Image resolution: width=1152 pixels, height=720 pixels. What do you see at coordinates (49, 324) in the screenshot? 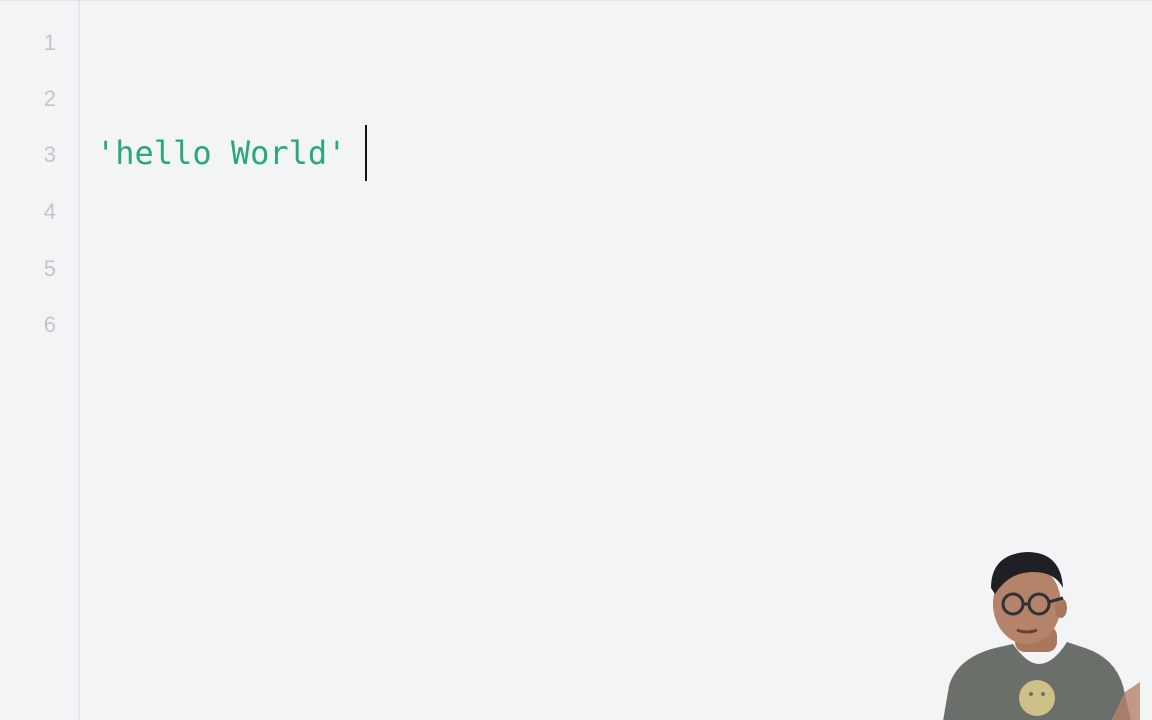
I see `line-number: 6` at bounding box center [49, 324].